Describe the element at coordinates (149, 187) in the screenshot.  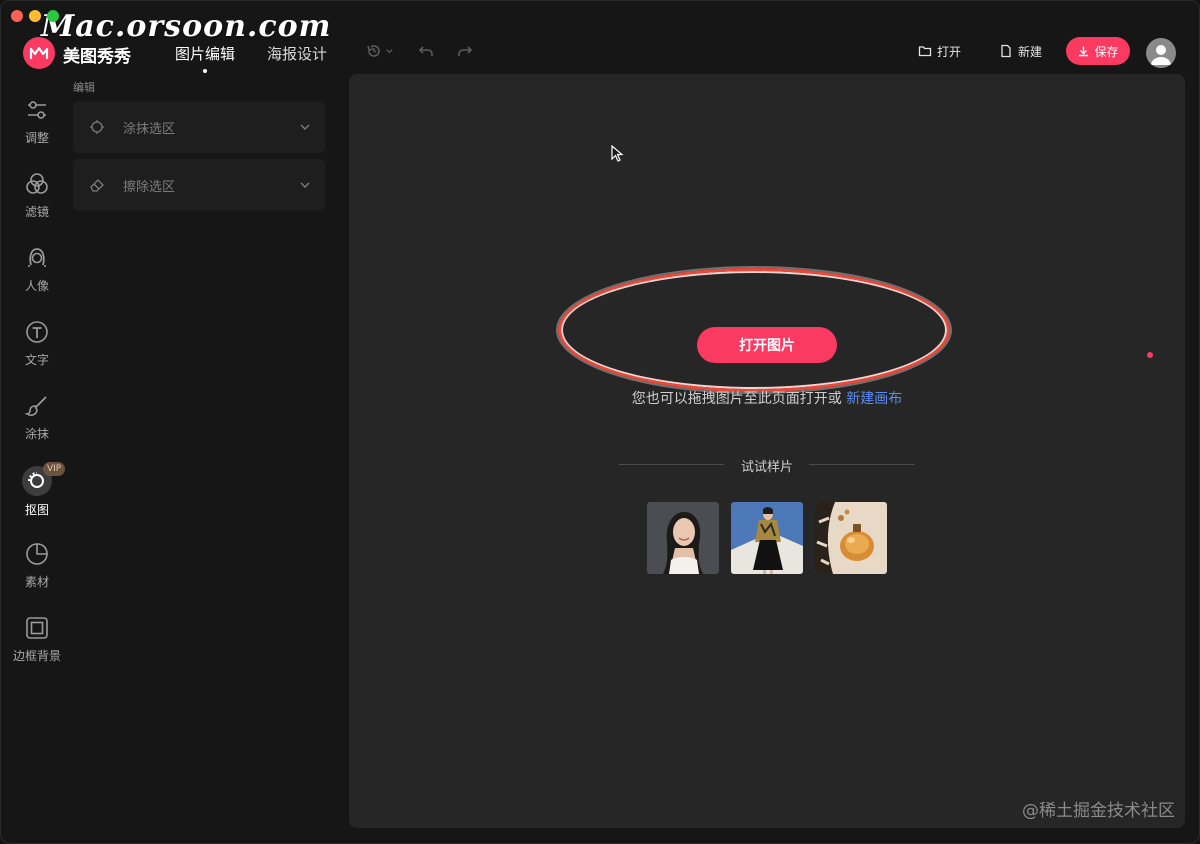
I see `accordion-label: 擦除选区` at that location.